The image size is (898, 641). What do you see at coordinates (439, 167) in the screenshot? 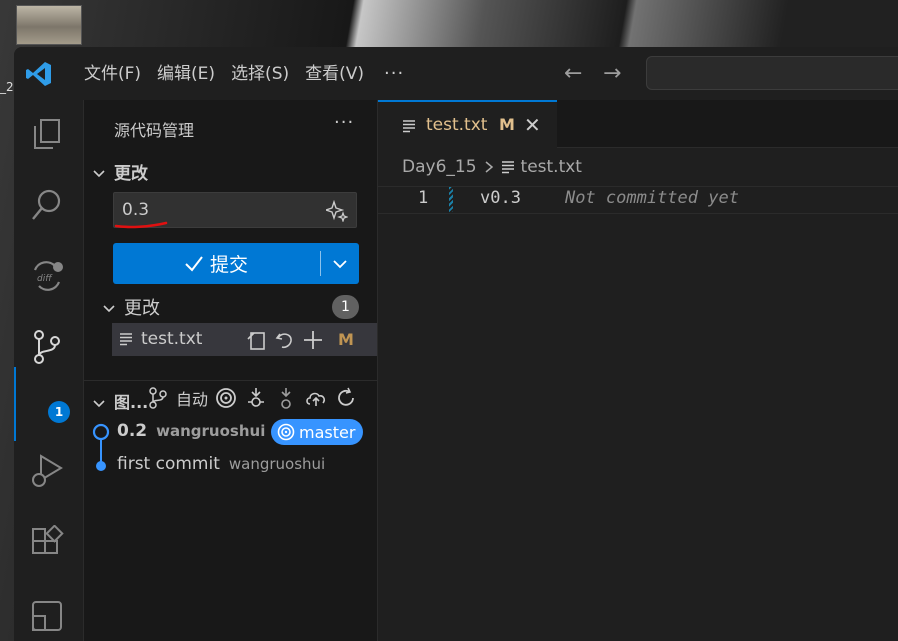
I see `breadcrumb-folder: Day6_15` at bounding box center [439, 167].